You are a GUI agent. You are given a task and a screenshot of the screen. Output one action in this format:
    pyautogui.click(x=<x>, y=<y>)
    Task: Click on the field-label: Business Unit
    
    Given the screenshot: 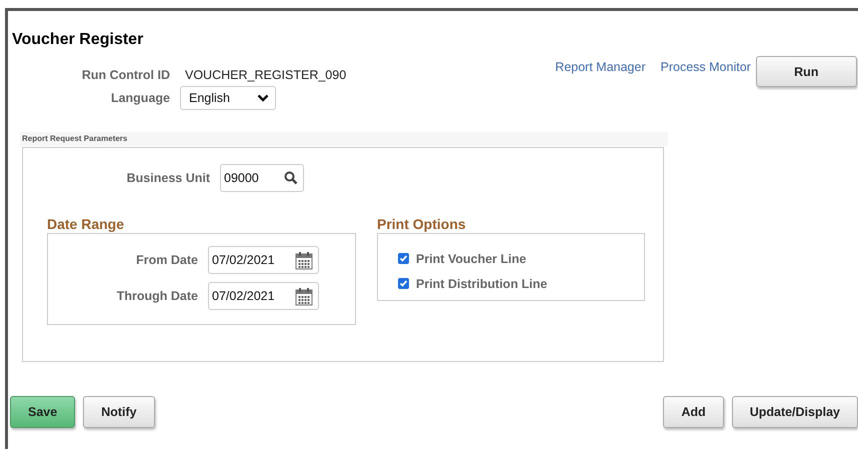 What is the action you would take?
    pyautogui.click(x=168, y=178)
    